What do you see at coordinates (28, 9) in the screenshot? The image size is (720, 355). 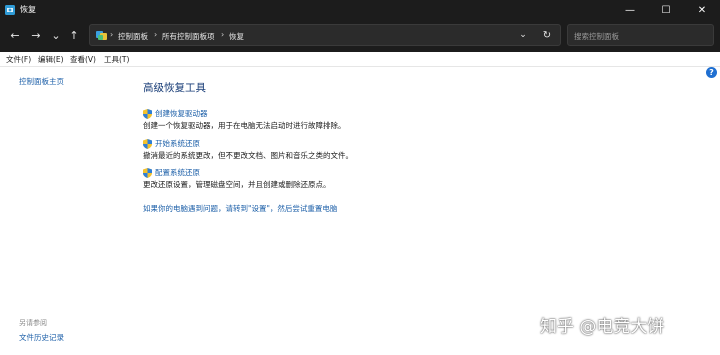 I see `window-title: 恢复` at bounding box center [28, 9].